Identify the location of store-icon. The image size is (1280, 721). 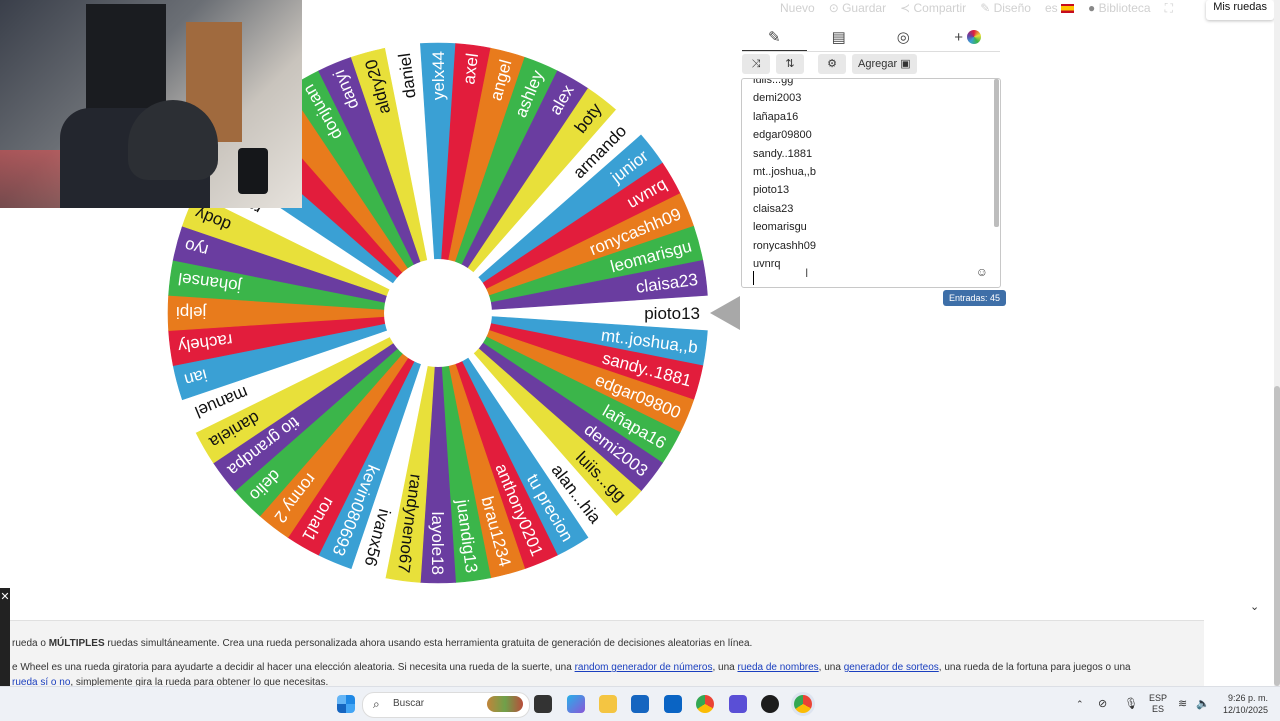
(640, 704).